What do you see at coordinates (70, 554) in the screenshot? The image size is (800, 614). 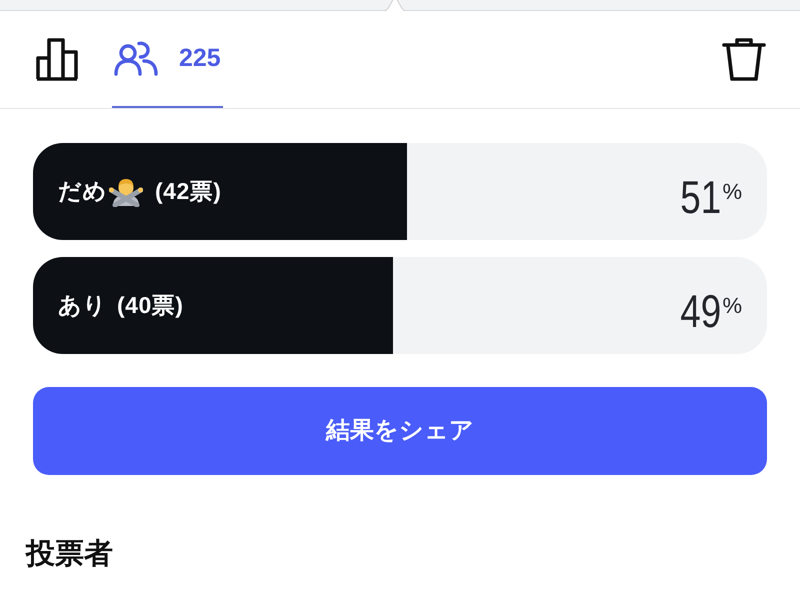 I see `voters-heading: 投票者` at bounding box center [70, 554].